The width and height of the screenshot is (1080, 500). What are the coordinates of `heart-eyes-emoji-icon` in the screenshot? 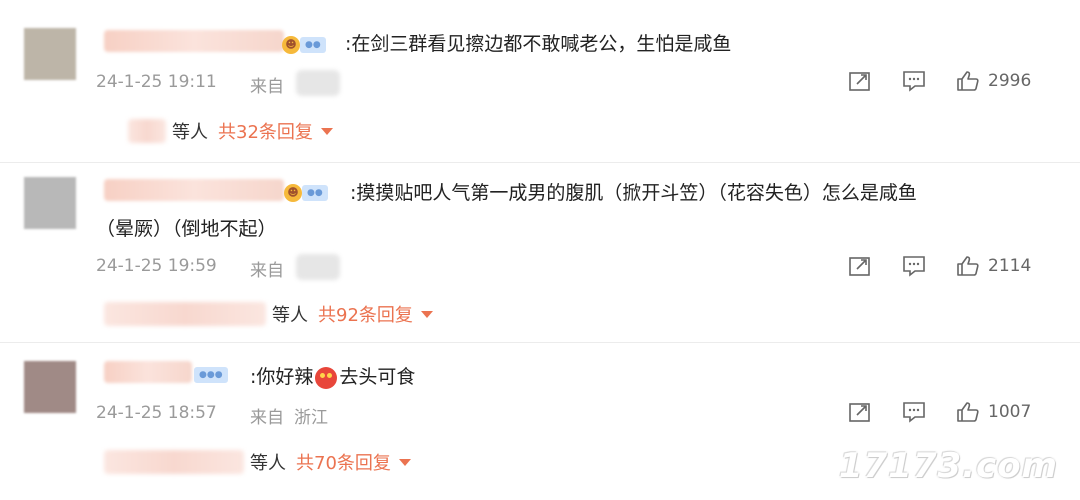 It's located at (326, 377).